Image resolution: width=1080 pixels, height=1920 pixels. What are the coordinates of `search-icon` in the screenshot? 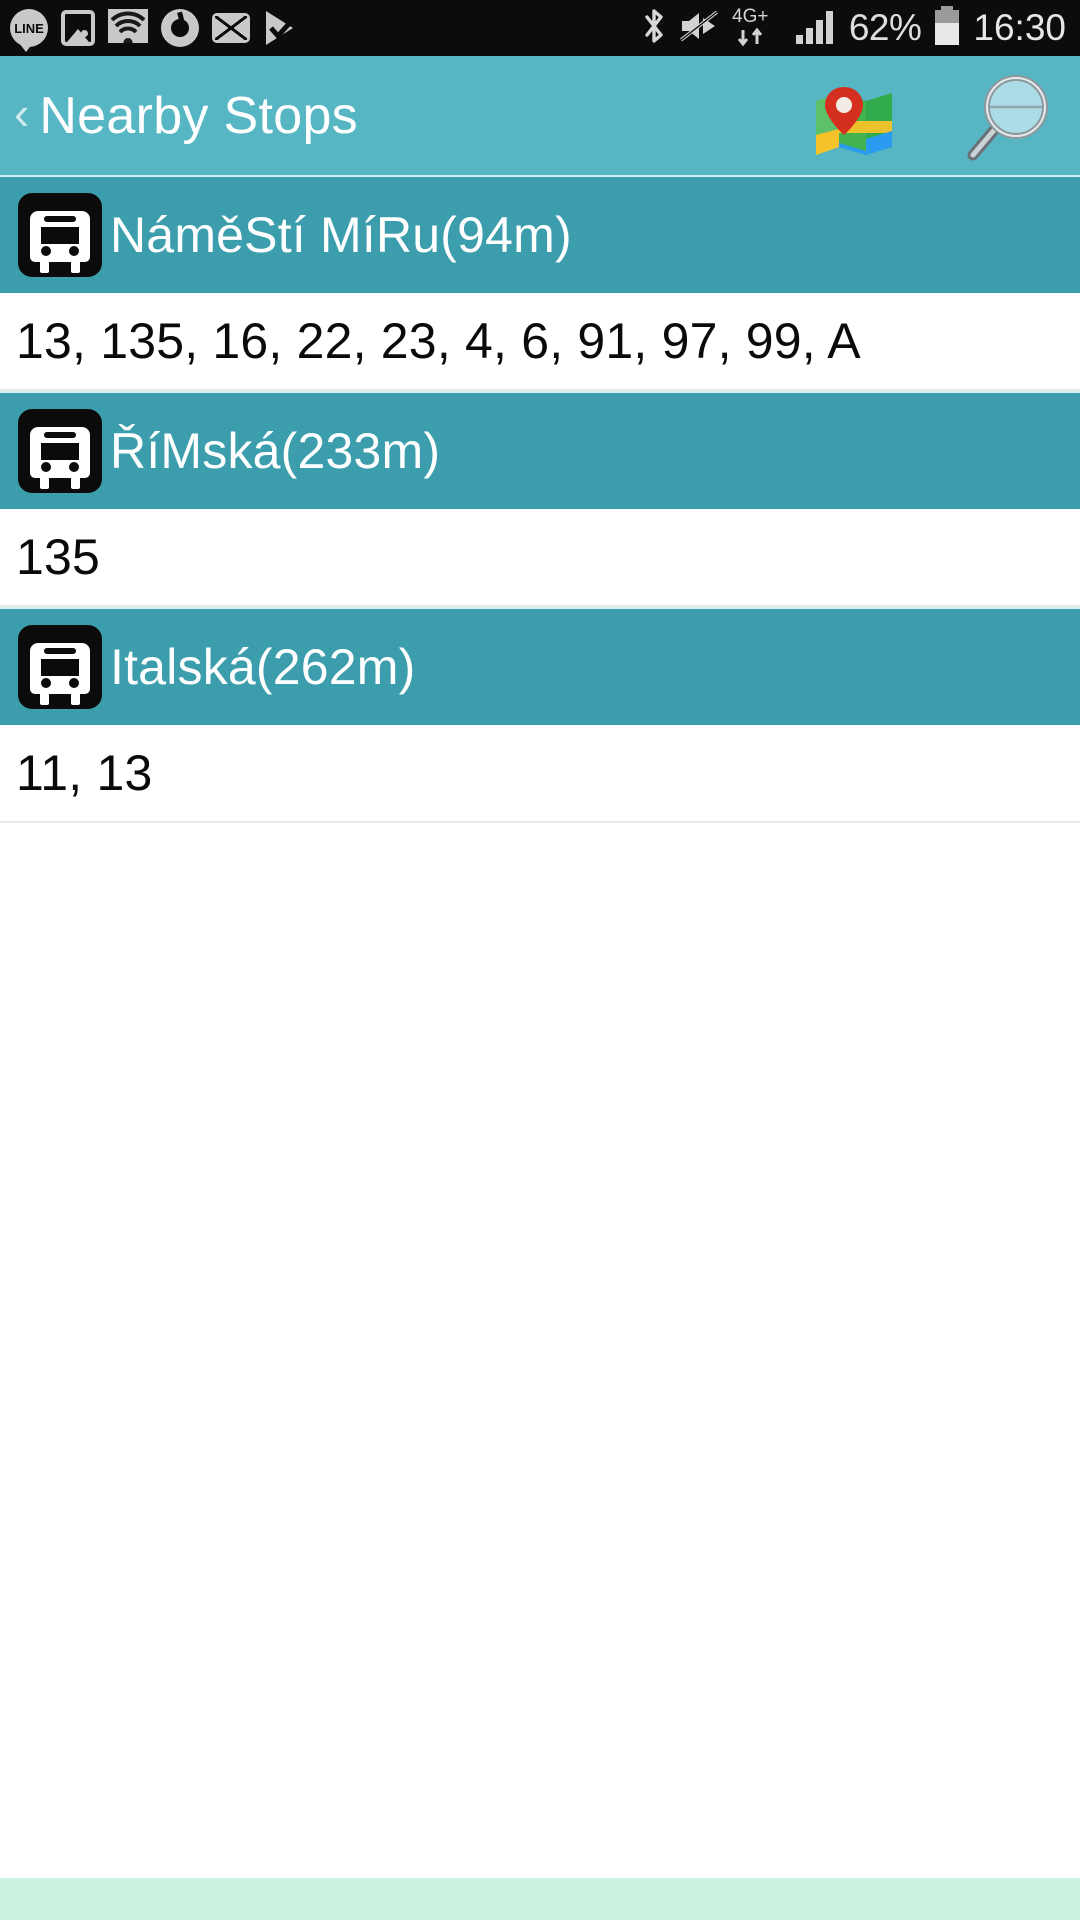 It's located at (1011, 116).